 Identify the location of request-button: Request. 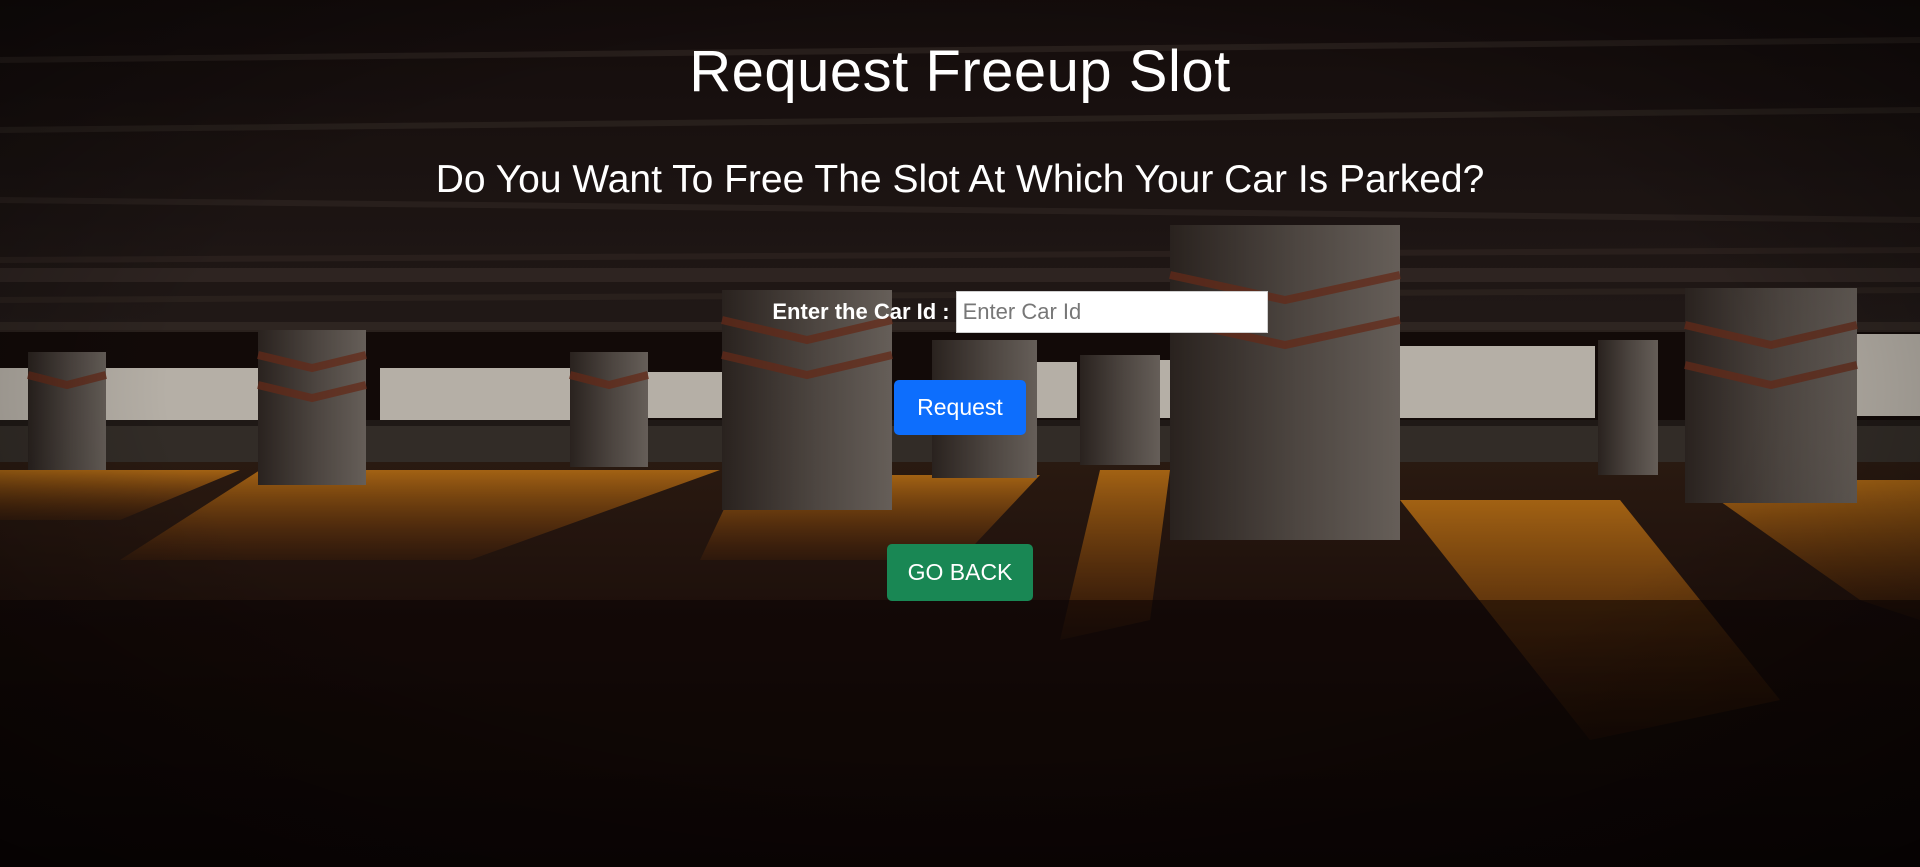
(960, 407).